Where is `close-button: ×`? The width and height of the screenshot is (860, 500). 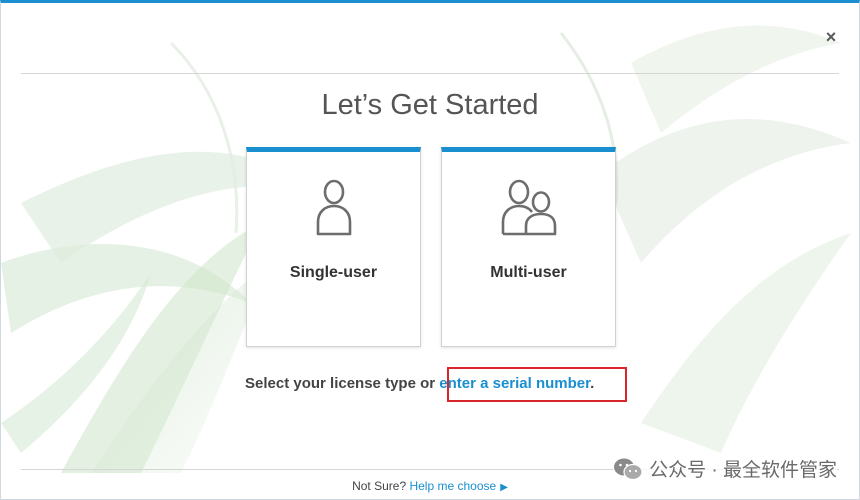
close-button: × is located at coordinates (831, 37).